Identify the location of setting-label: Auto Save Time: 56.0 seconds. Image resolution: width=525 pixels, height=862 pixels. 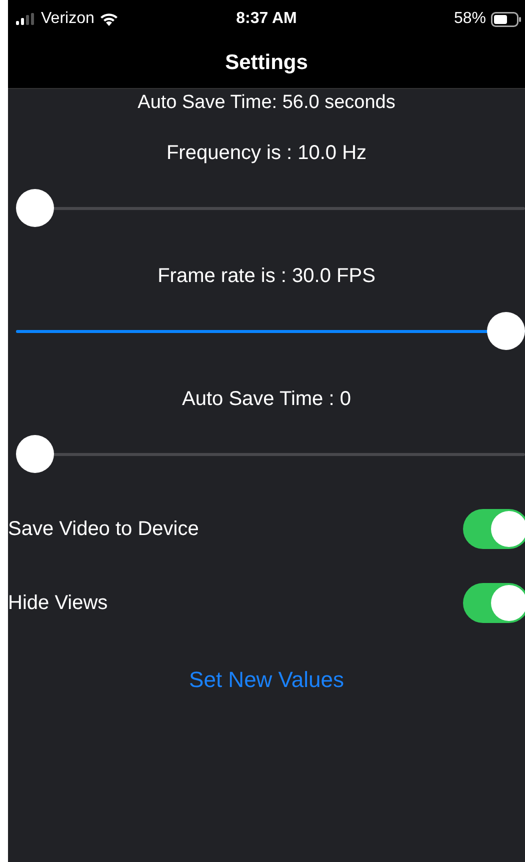
(267, 103).